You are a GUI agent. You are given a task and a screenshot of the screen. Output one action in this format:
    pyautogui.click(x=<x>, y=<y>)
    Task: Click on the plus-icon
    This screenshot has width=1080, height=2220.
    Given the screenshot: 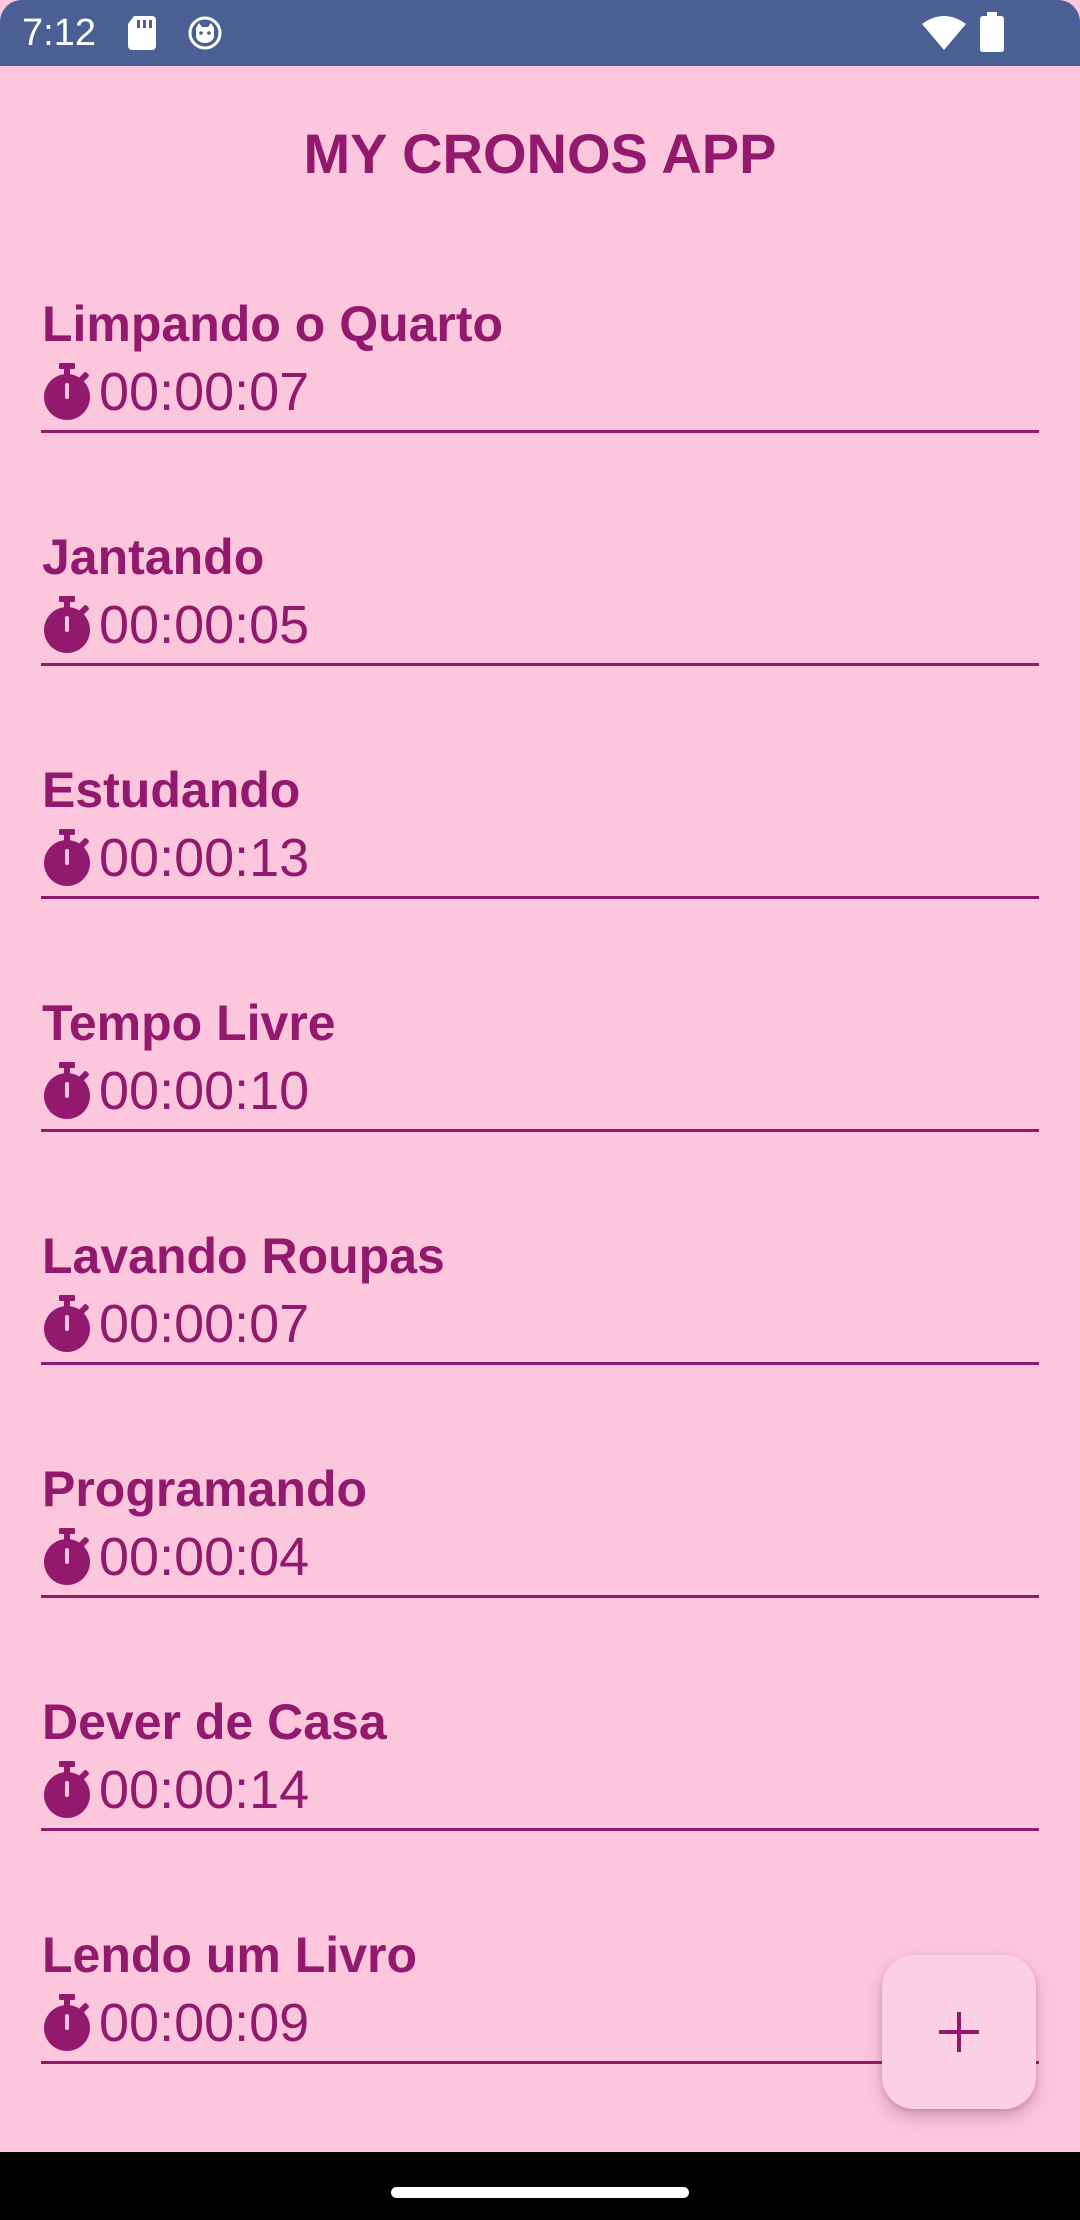 What is the action you would take?
    pyautogui.click(x=959, y=2032)
    